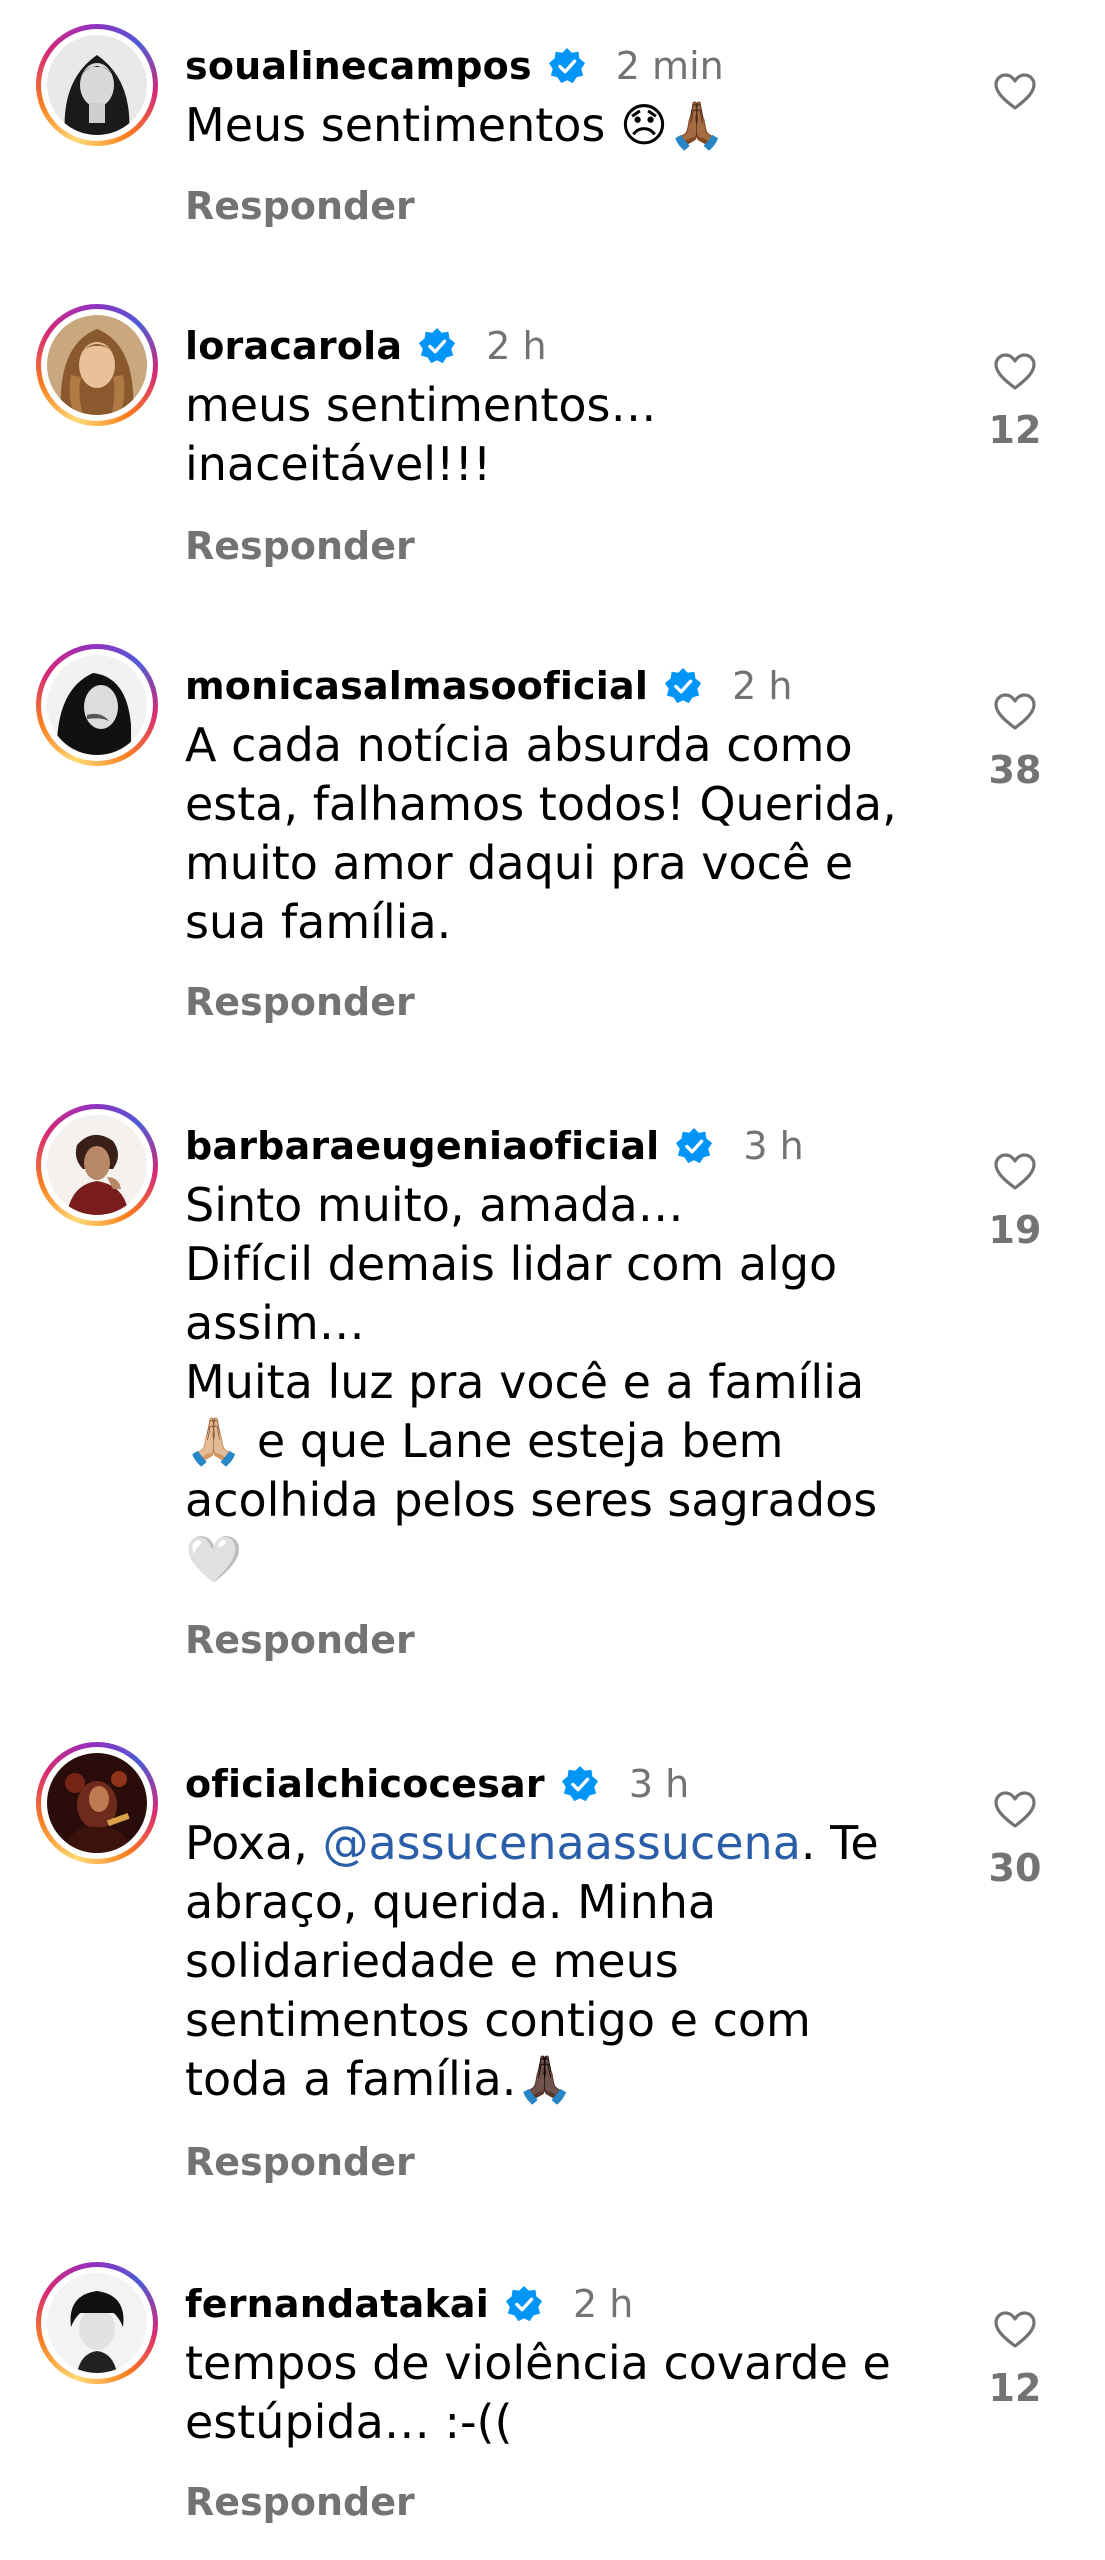  What do you see at coordinates (254, 1843) in the screenshot?
I see `comment-text-part: Poxa,` at bounding box center [254, 1843].